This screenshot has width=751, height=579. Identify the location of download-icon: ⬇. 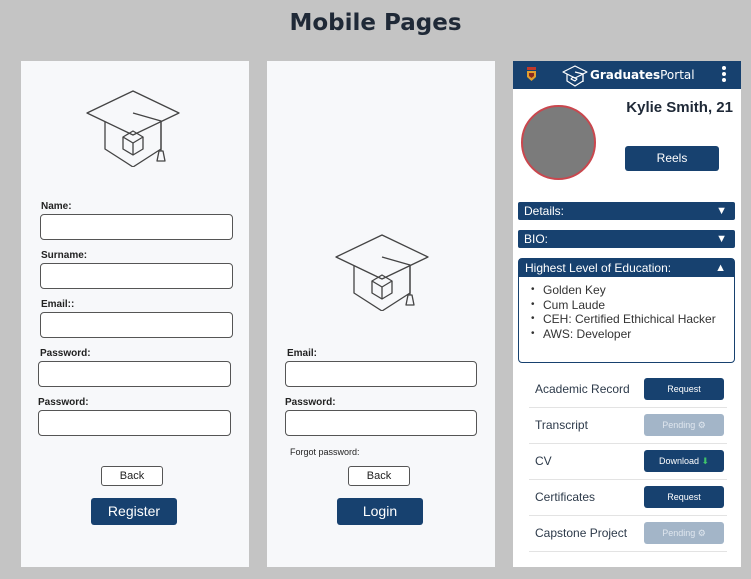
(705, 461).